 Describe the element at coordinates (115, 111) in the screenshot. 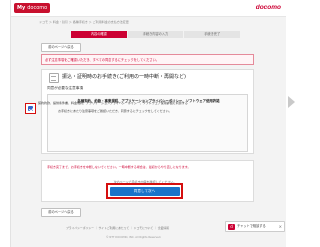

I see `terms-description: お手続きにあたり注意事項をご確認いただき、同意するにチェックをしてください。` at that location.